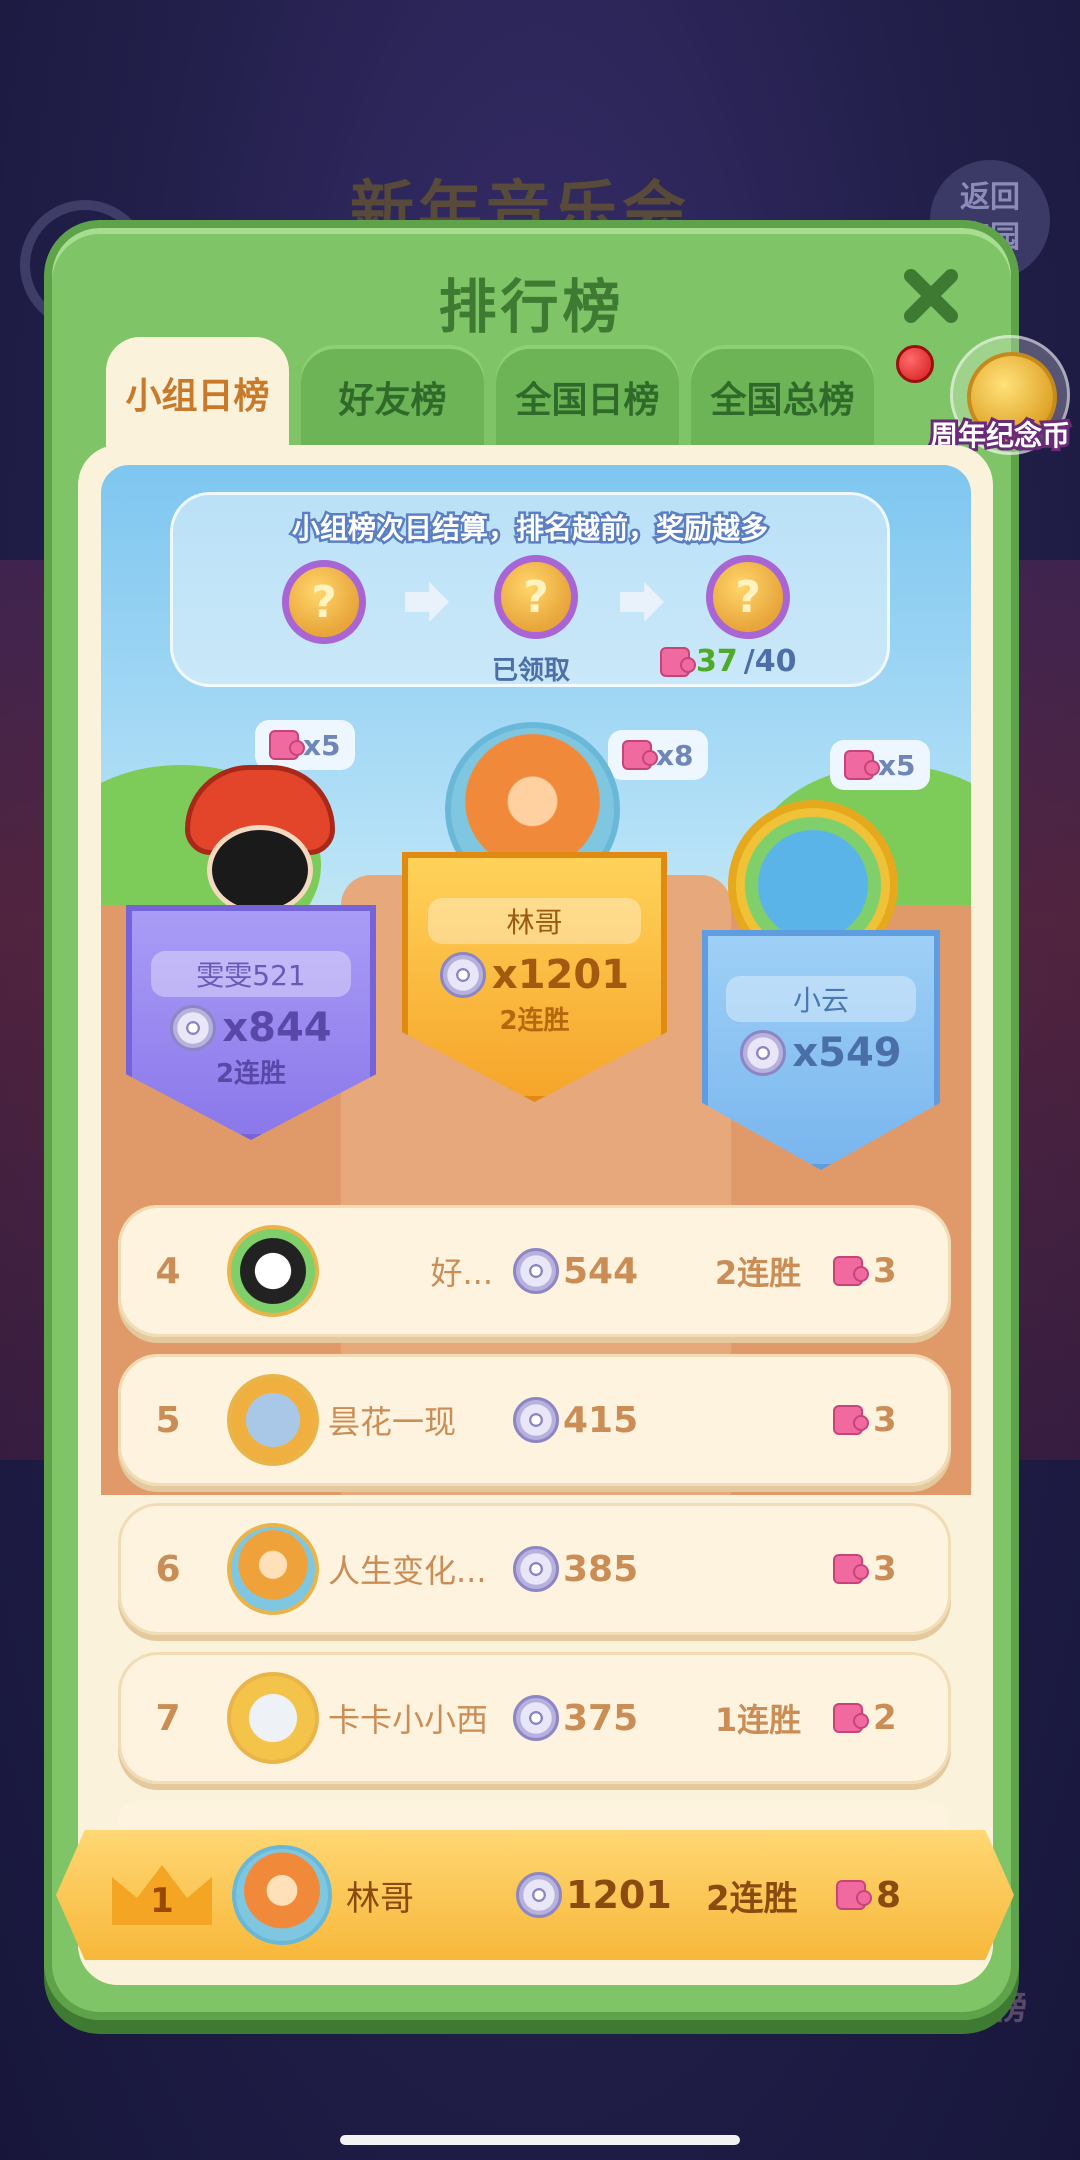  I want to click on second-streak: 2连胜, so click(251, 1074).